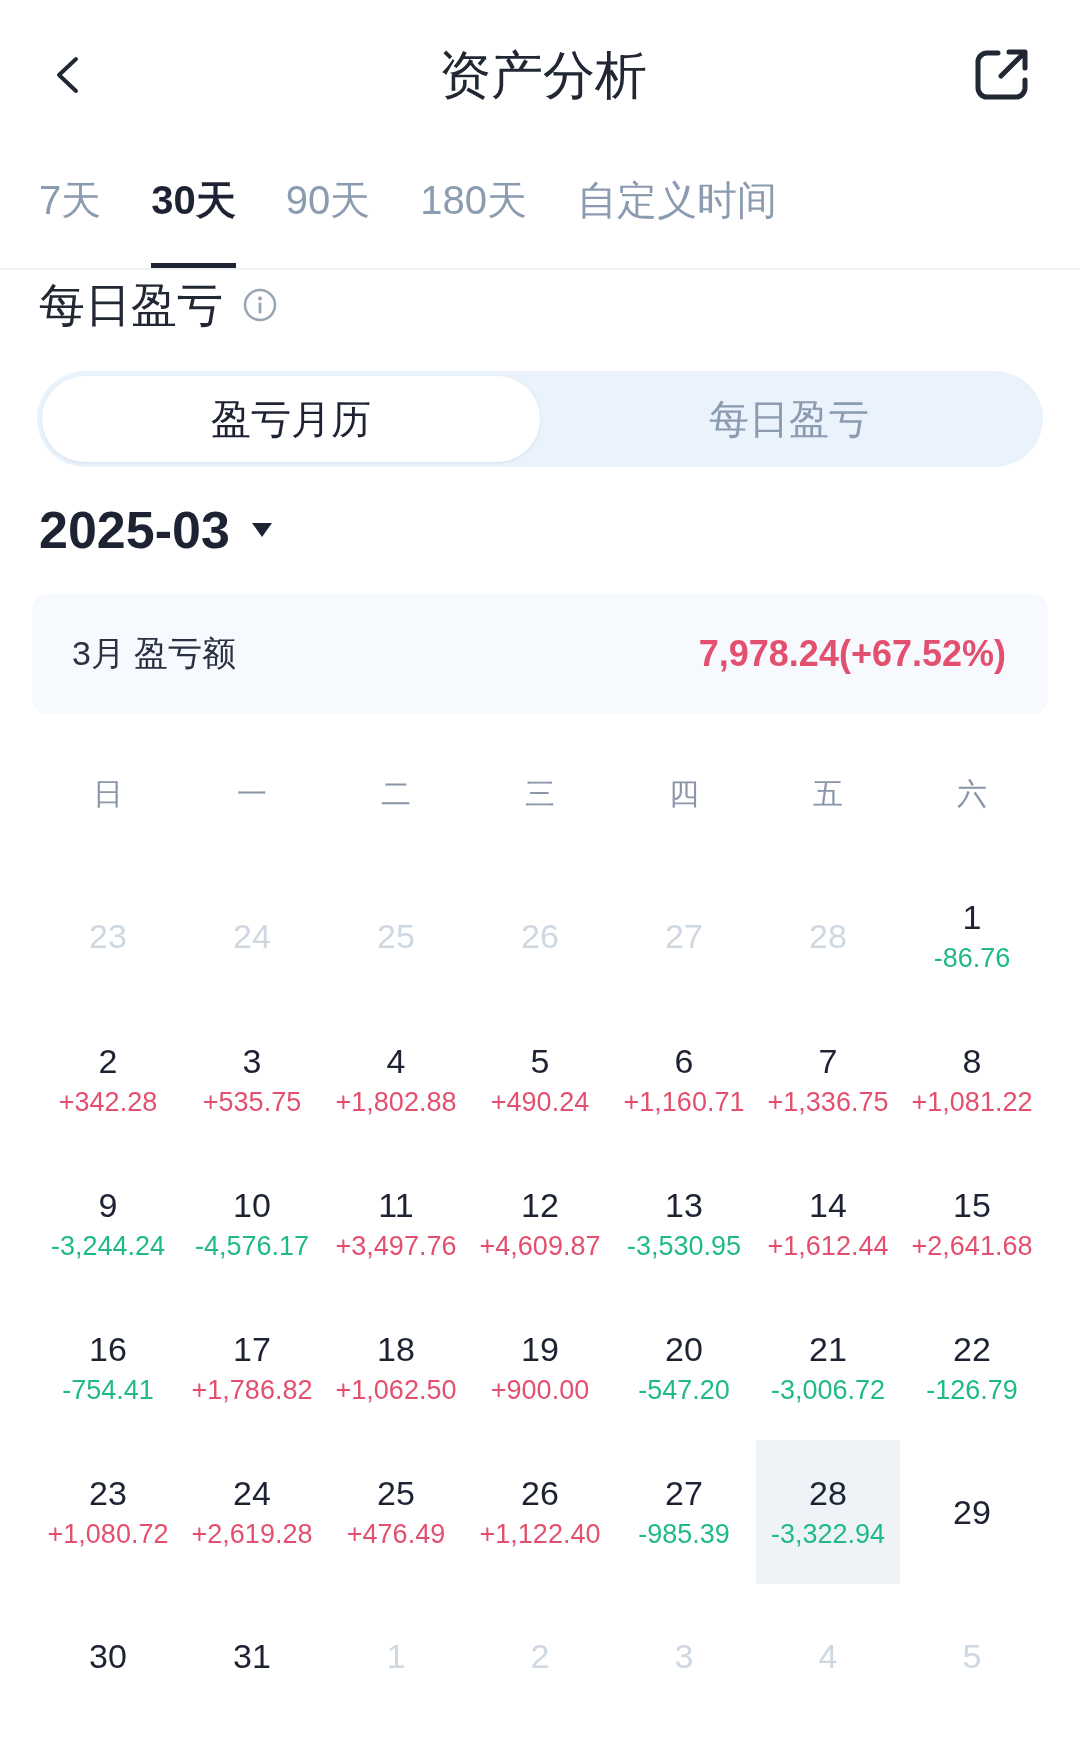  Describe the element at coordinates (108, 1512) in the screenshot. I see `day-cell: 23 +1,080.72` at that location.